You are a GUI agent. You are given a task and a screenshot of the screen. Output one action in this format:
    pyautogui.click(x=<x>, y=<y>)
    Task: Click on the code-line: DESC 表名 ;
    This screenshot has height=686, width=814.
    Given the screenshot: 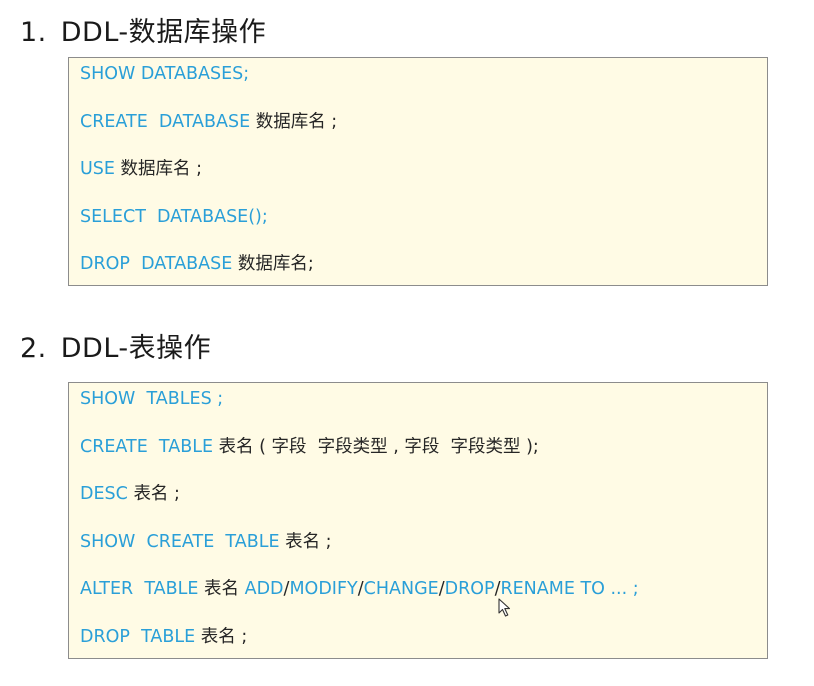 What is the action you would take?
    pyautogui.click(x=130, y=494)
    